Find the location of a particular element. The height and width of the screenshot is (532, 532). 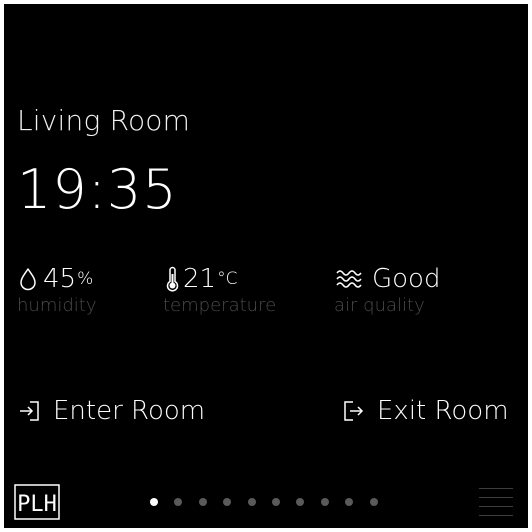

humidity-value: 45 is located at coordinates (60, 279).